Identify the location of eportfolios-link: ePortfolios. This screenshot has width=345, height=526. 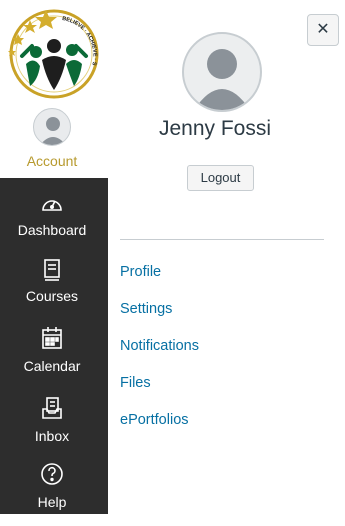
(225, 428).